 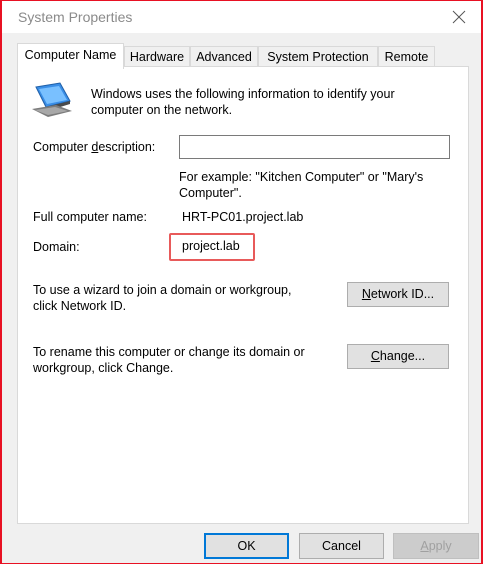 I want to click on title-bar: System Properties, so click(x=241, y=17).